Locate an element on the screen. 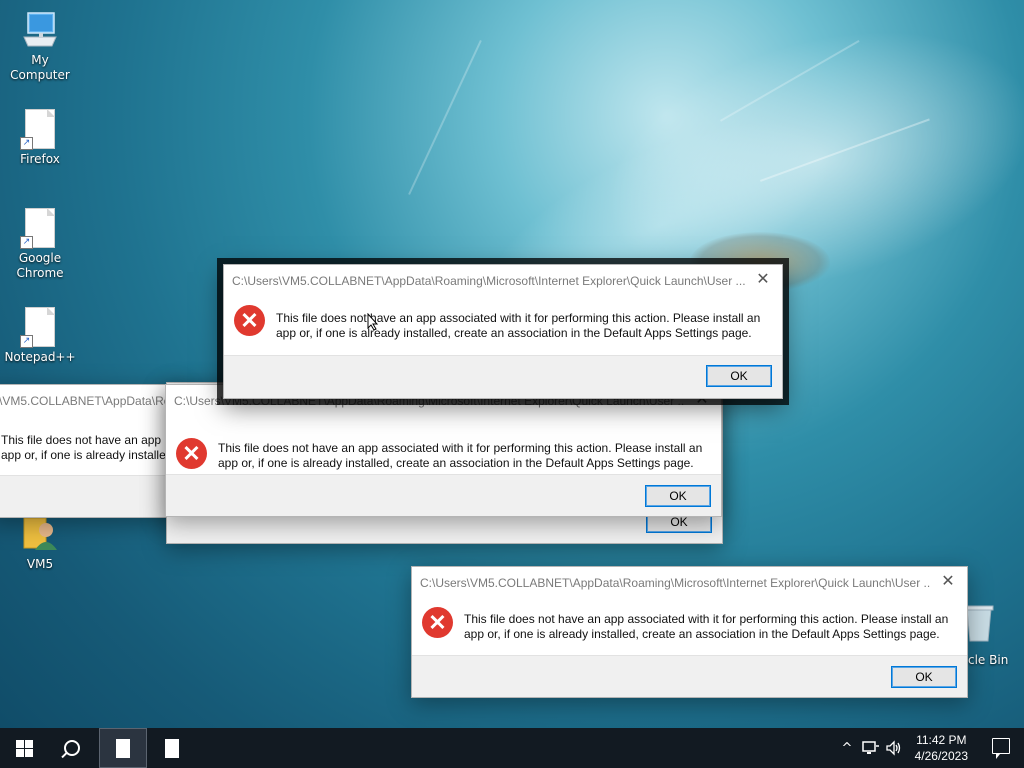 The width and height of the screenshot is (1024, 768). desktop-icon-my-computer: My Computer is located at coordinates (40, 46).